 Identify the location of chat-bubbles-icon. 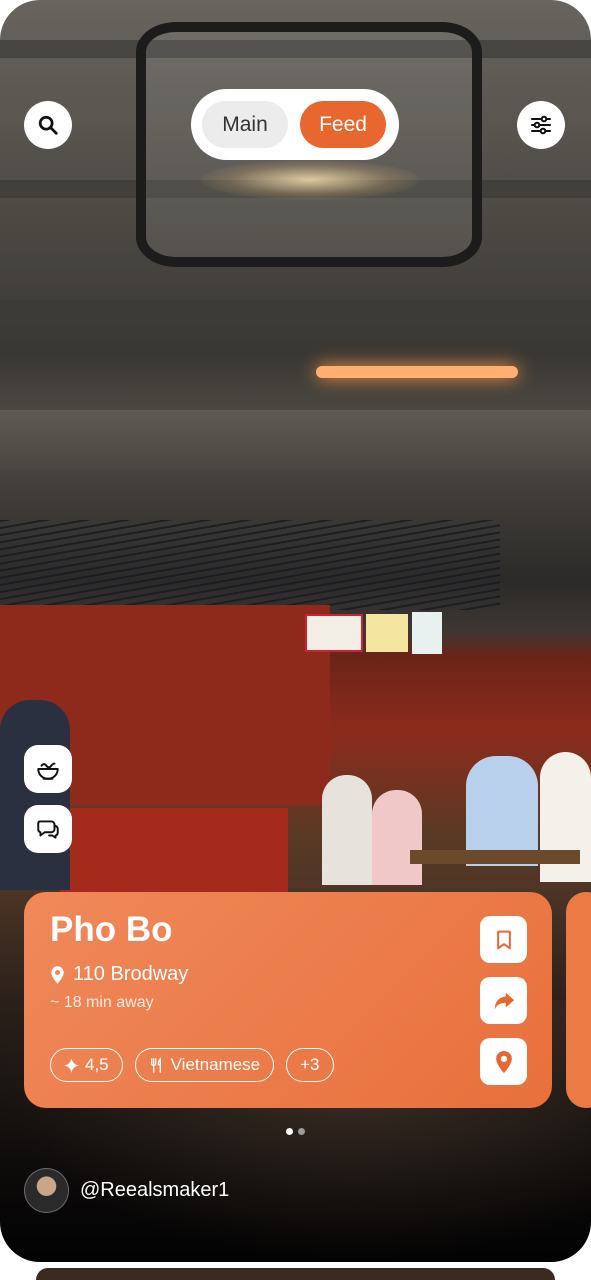
(48, 829).